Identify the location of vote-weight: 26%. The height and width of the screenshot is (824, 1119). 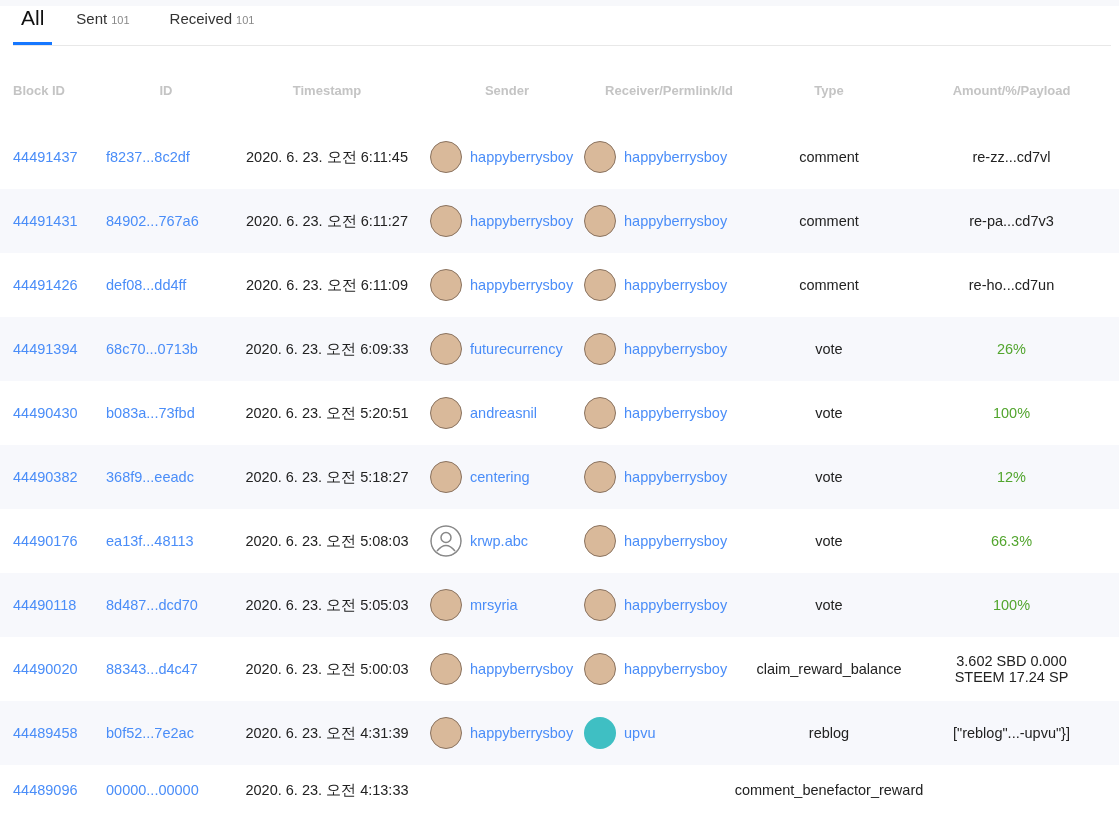
(1011, 349).